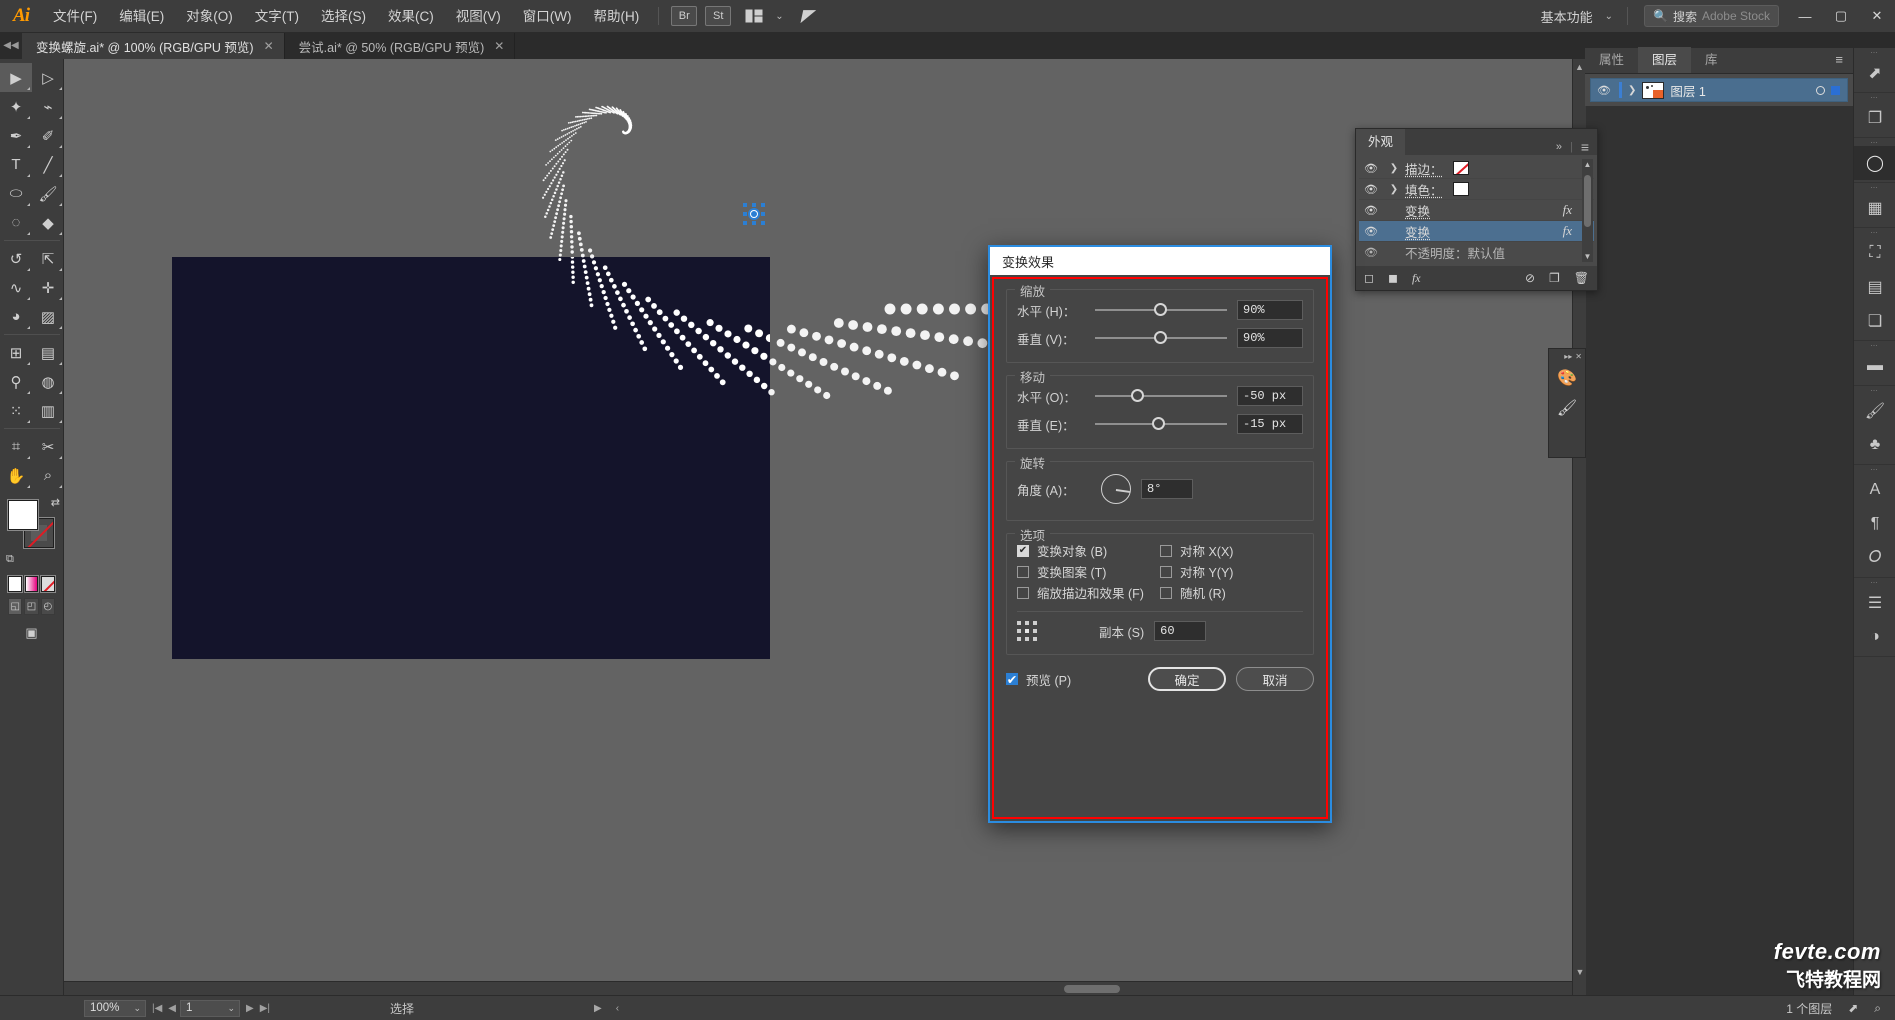 The width and height of the screenshot is (1895, 1020). Describe the element at coordinates (16, 106) in the screenshot. I see `magic-wand-tool: ✦` at that location.